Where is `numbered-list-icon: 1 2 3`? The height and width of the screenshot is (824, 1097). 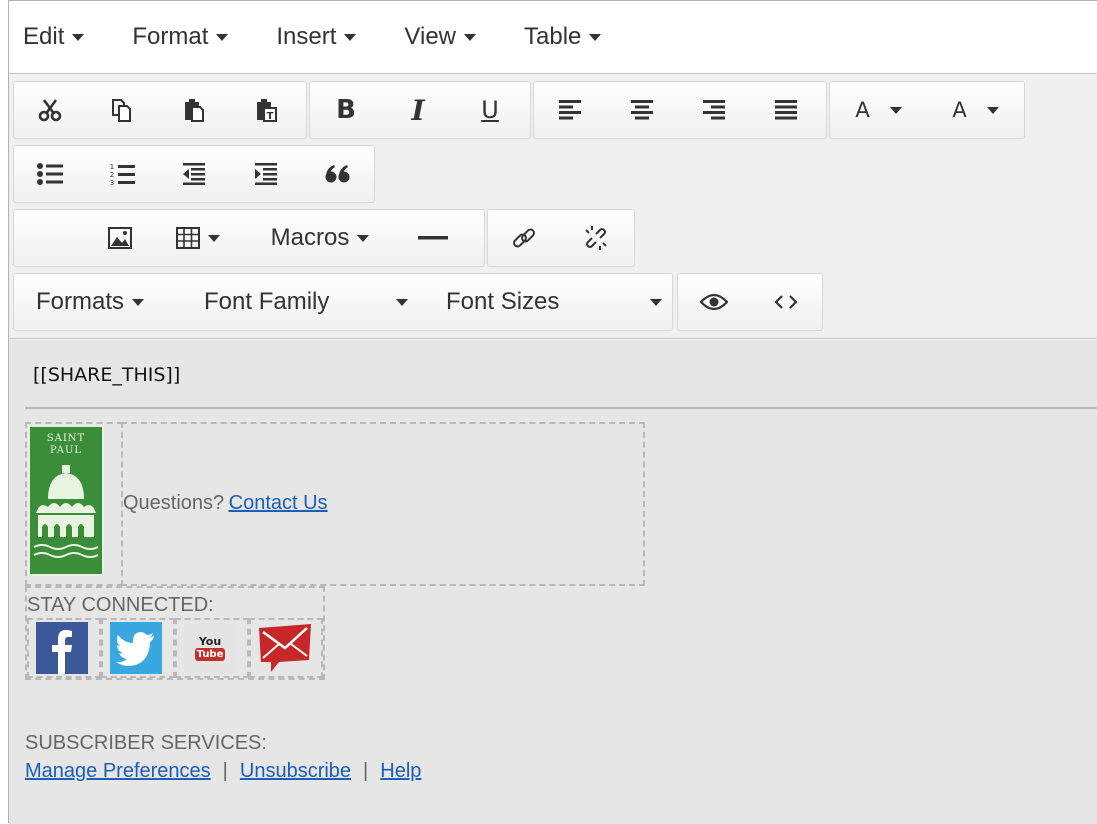
numbered-list-icon: 1 2 3 is located at coordinates (122, 174).